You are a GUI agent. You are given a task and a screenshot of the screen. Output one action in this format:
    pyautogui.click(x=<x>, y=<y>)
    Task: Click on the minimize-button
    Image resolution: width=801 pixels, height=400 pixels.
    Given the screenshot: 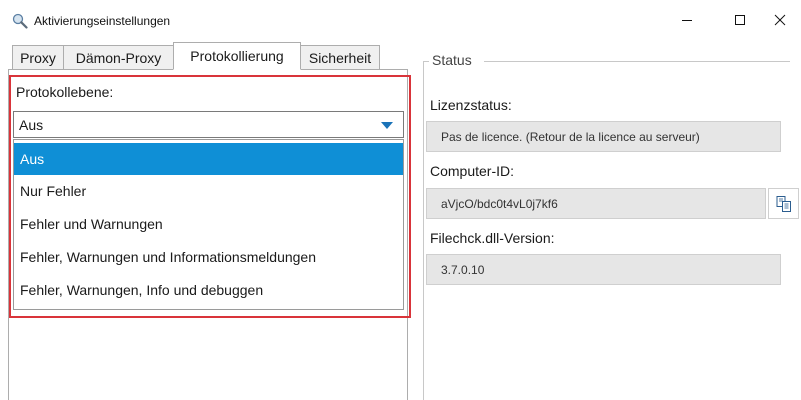 What is the action you would take?
    pyautogui.click(x=687, y=20)
    